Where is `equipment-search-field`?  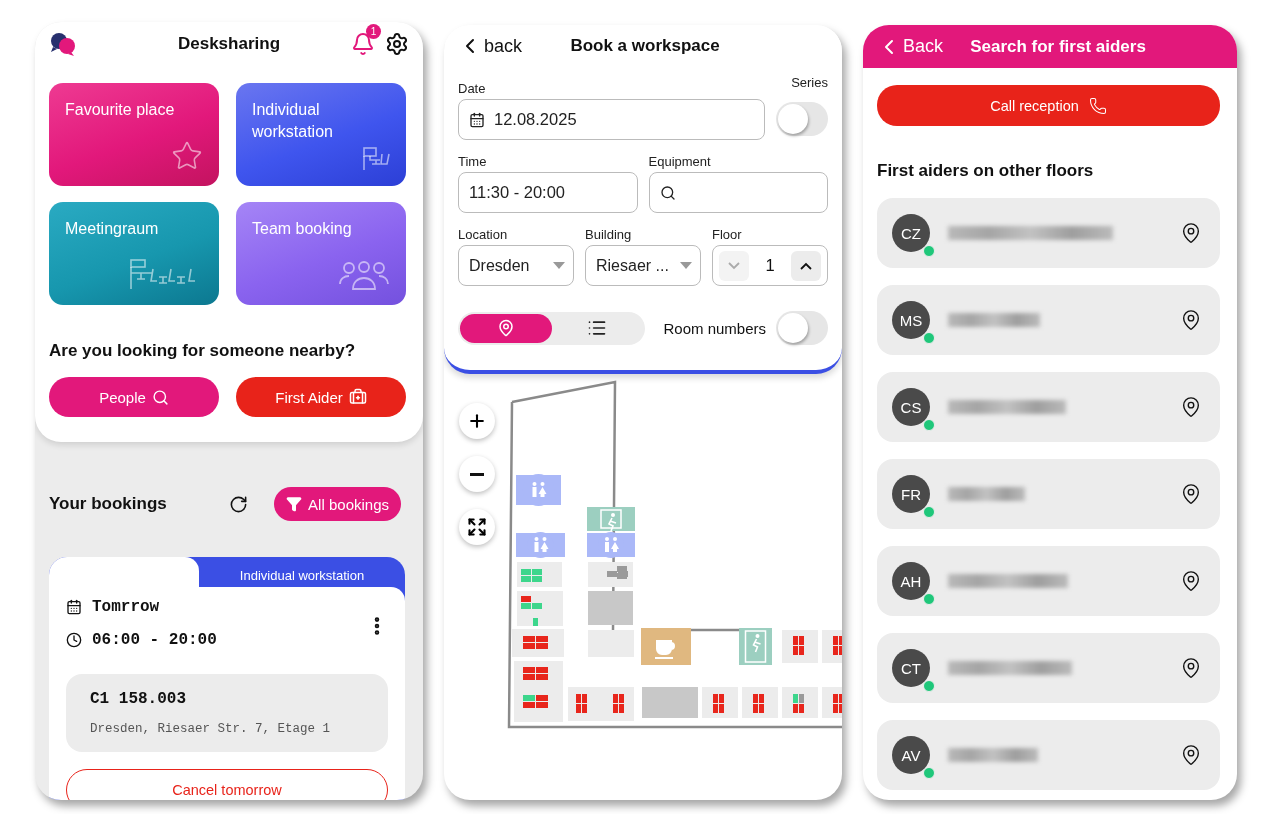
equipment-search-field is located at coordinates (738, 192).